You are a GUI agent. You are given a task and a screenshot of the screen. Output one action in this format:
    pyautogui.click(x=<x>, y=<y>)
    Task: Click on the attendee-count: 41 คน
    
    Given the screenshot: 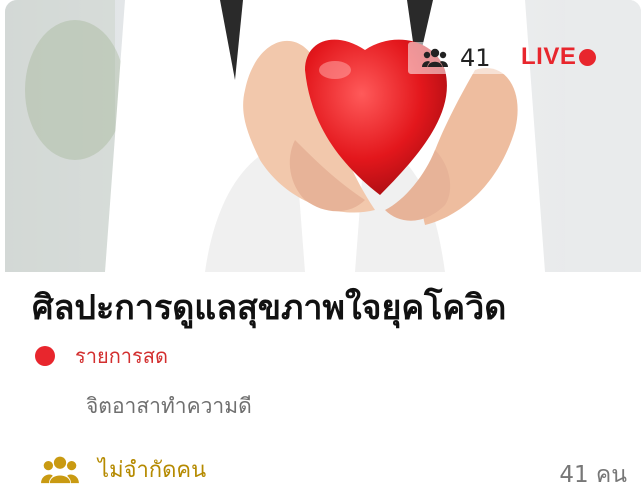 What is the action you would take?
    pyautogui.click(x=593, y=475)
    